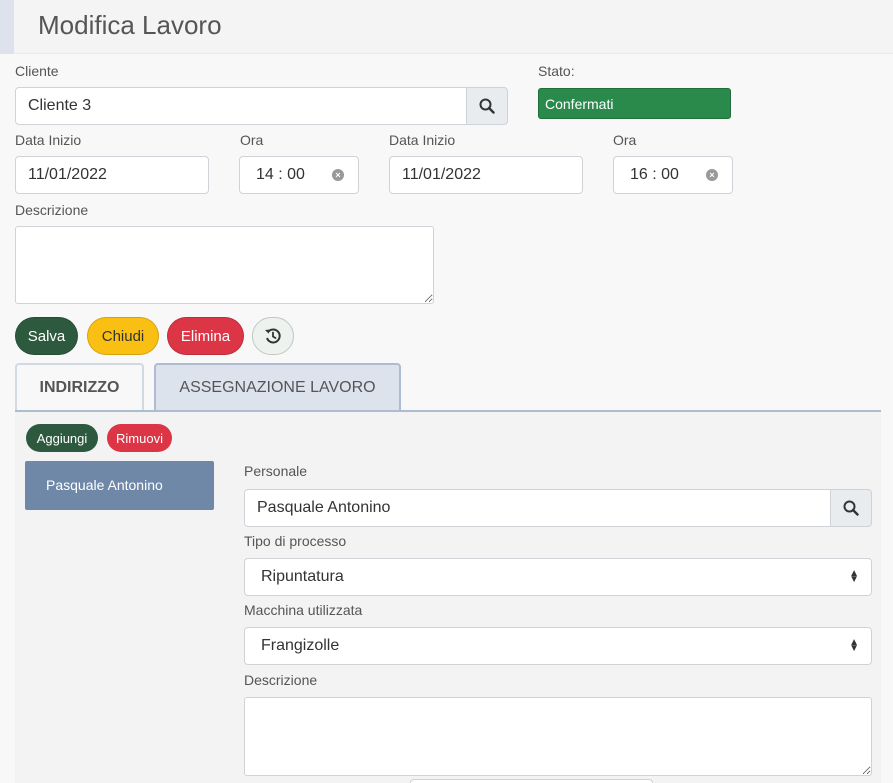 The image size is (893, 783). Describe the element at coordinates (295, 541) in the screenshot. I see `tipo-processo-label: Tipo di processo` at that location.